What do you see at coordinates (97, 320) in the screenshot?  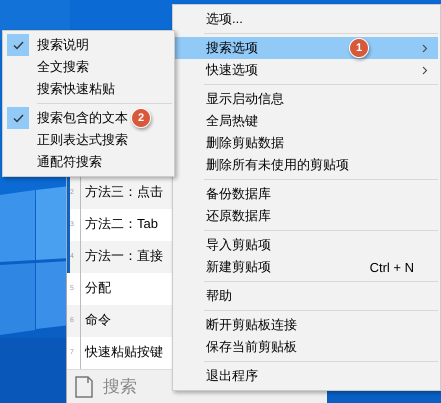 I see `clip-text: 命令` at bounding box center [97, 320].